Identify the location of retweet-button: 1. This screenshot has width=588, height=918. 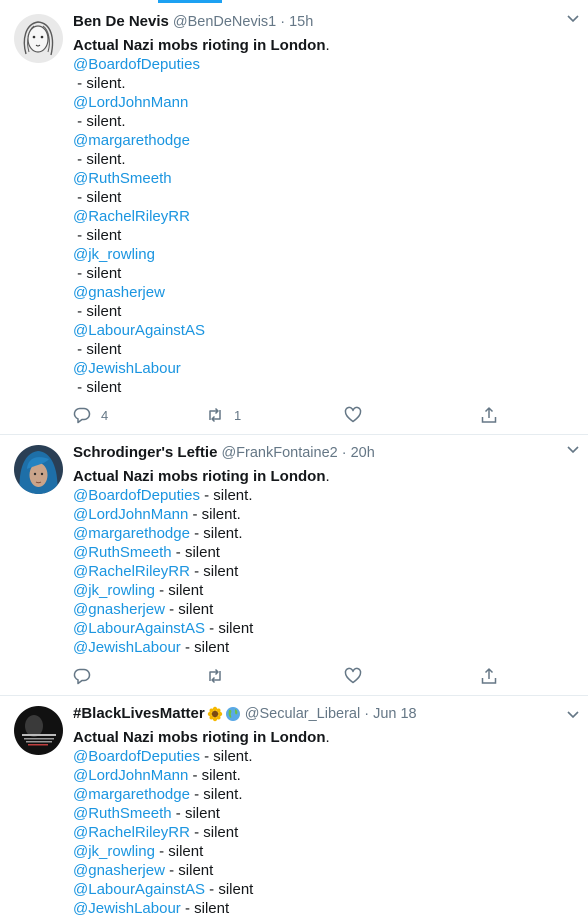
(223, 415).